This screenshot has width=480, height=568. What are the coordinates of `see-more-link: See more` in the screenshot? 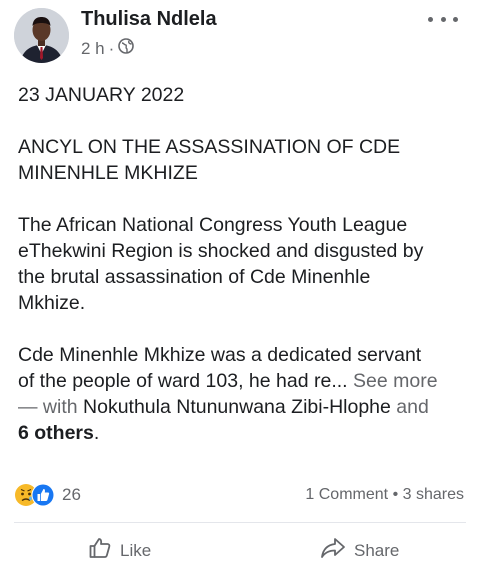 It's located at (395, 381).